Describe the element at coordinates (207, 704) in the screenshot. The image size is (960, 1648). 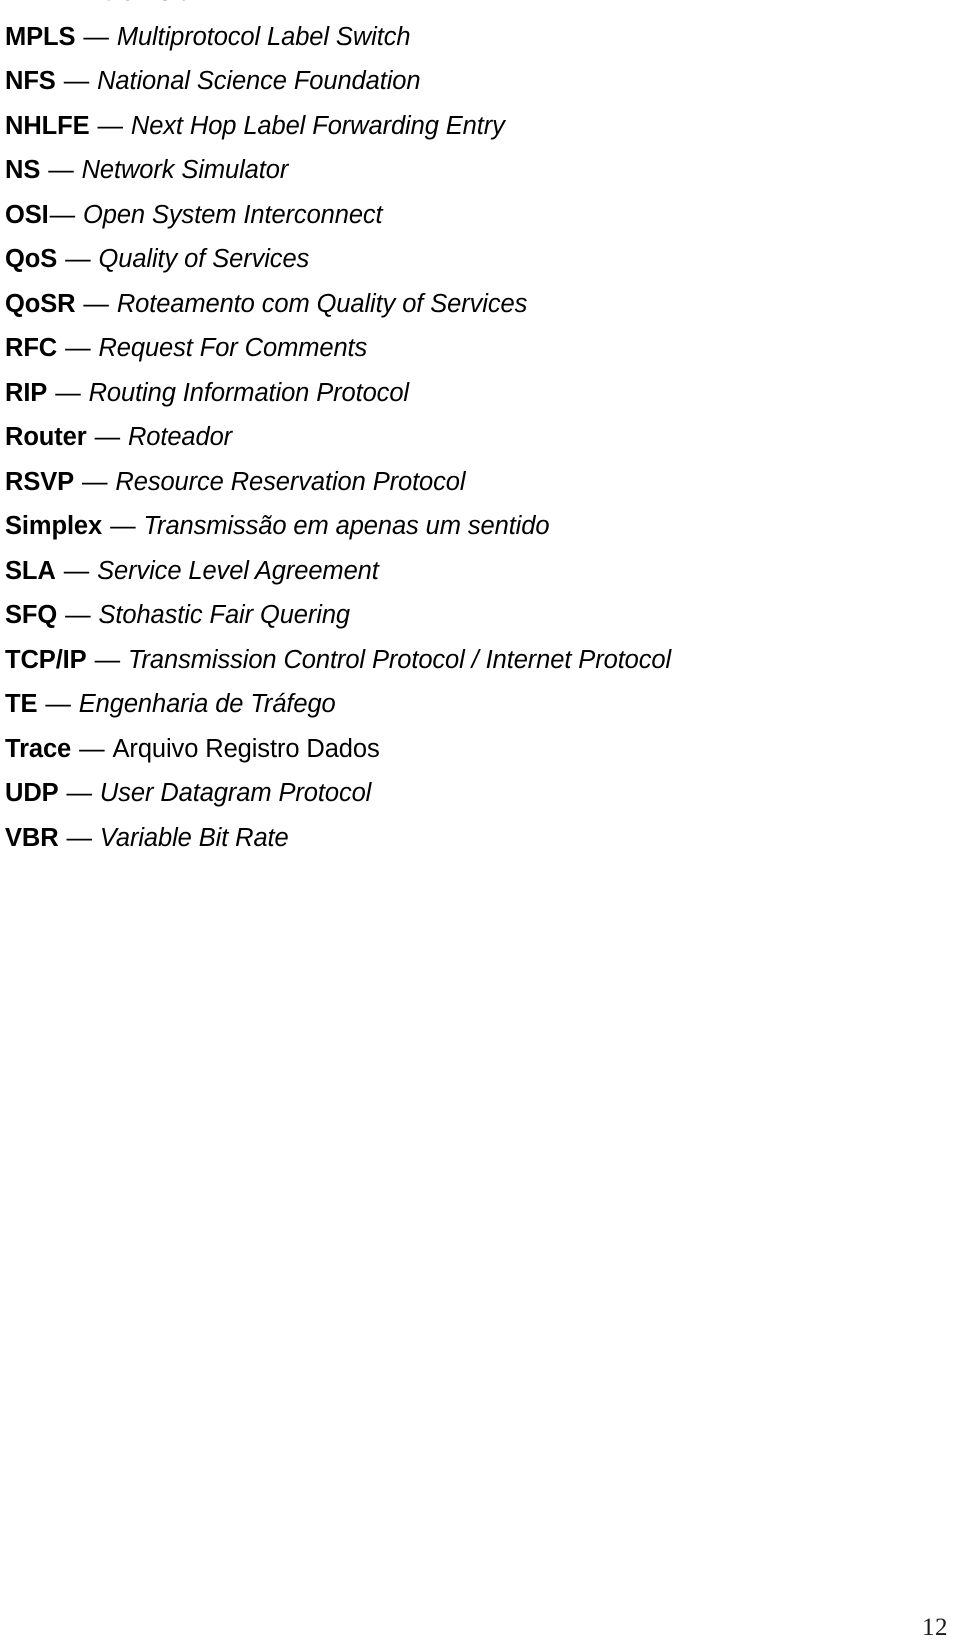
I see `glossary-definition: Engenharia de Tráfego` at that location.